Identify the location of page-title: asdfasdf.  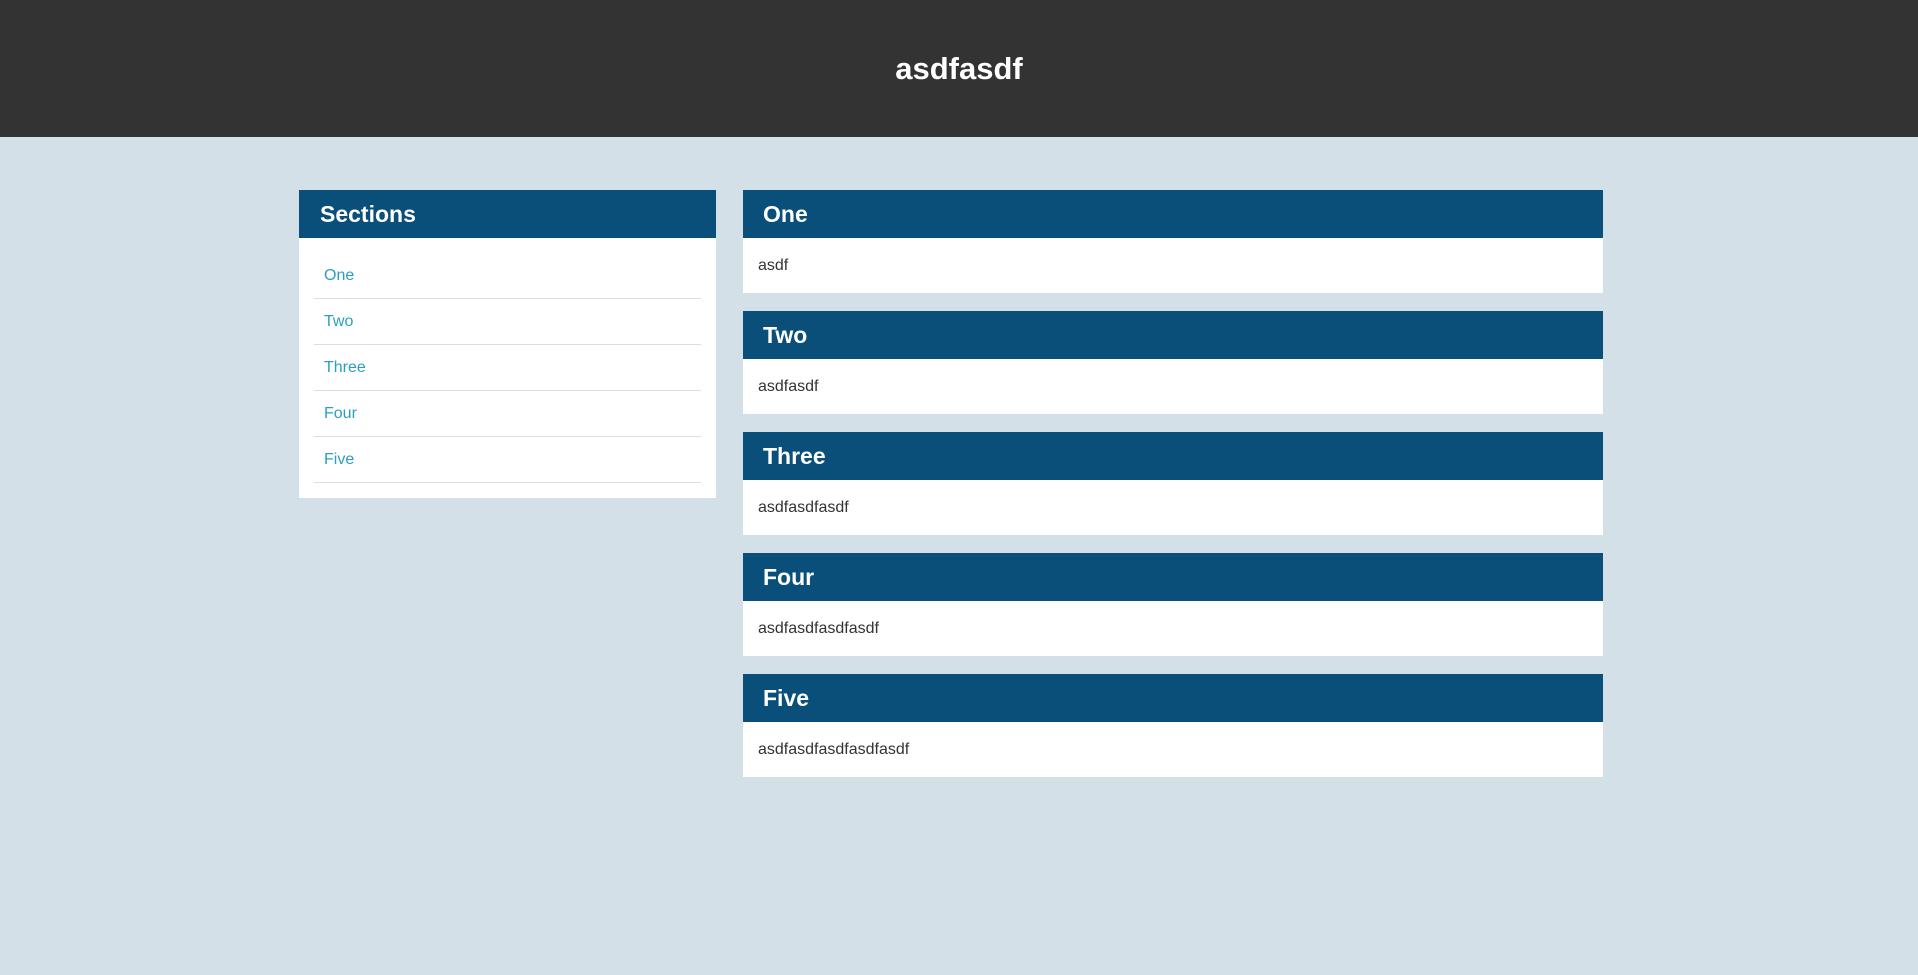
(959, 68).